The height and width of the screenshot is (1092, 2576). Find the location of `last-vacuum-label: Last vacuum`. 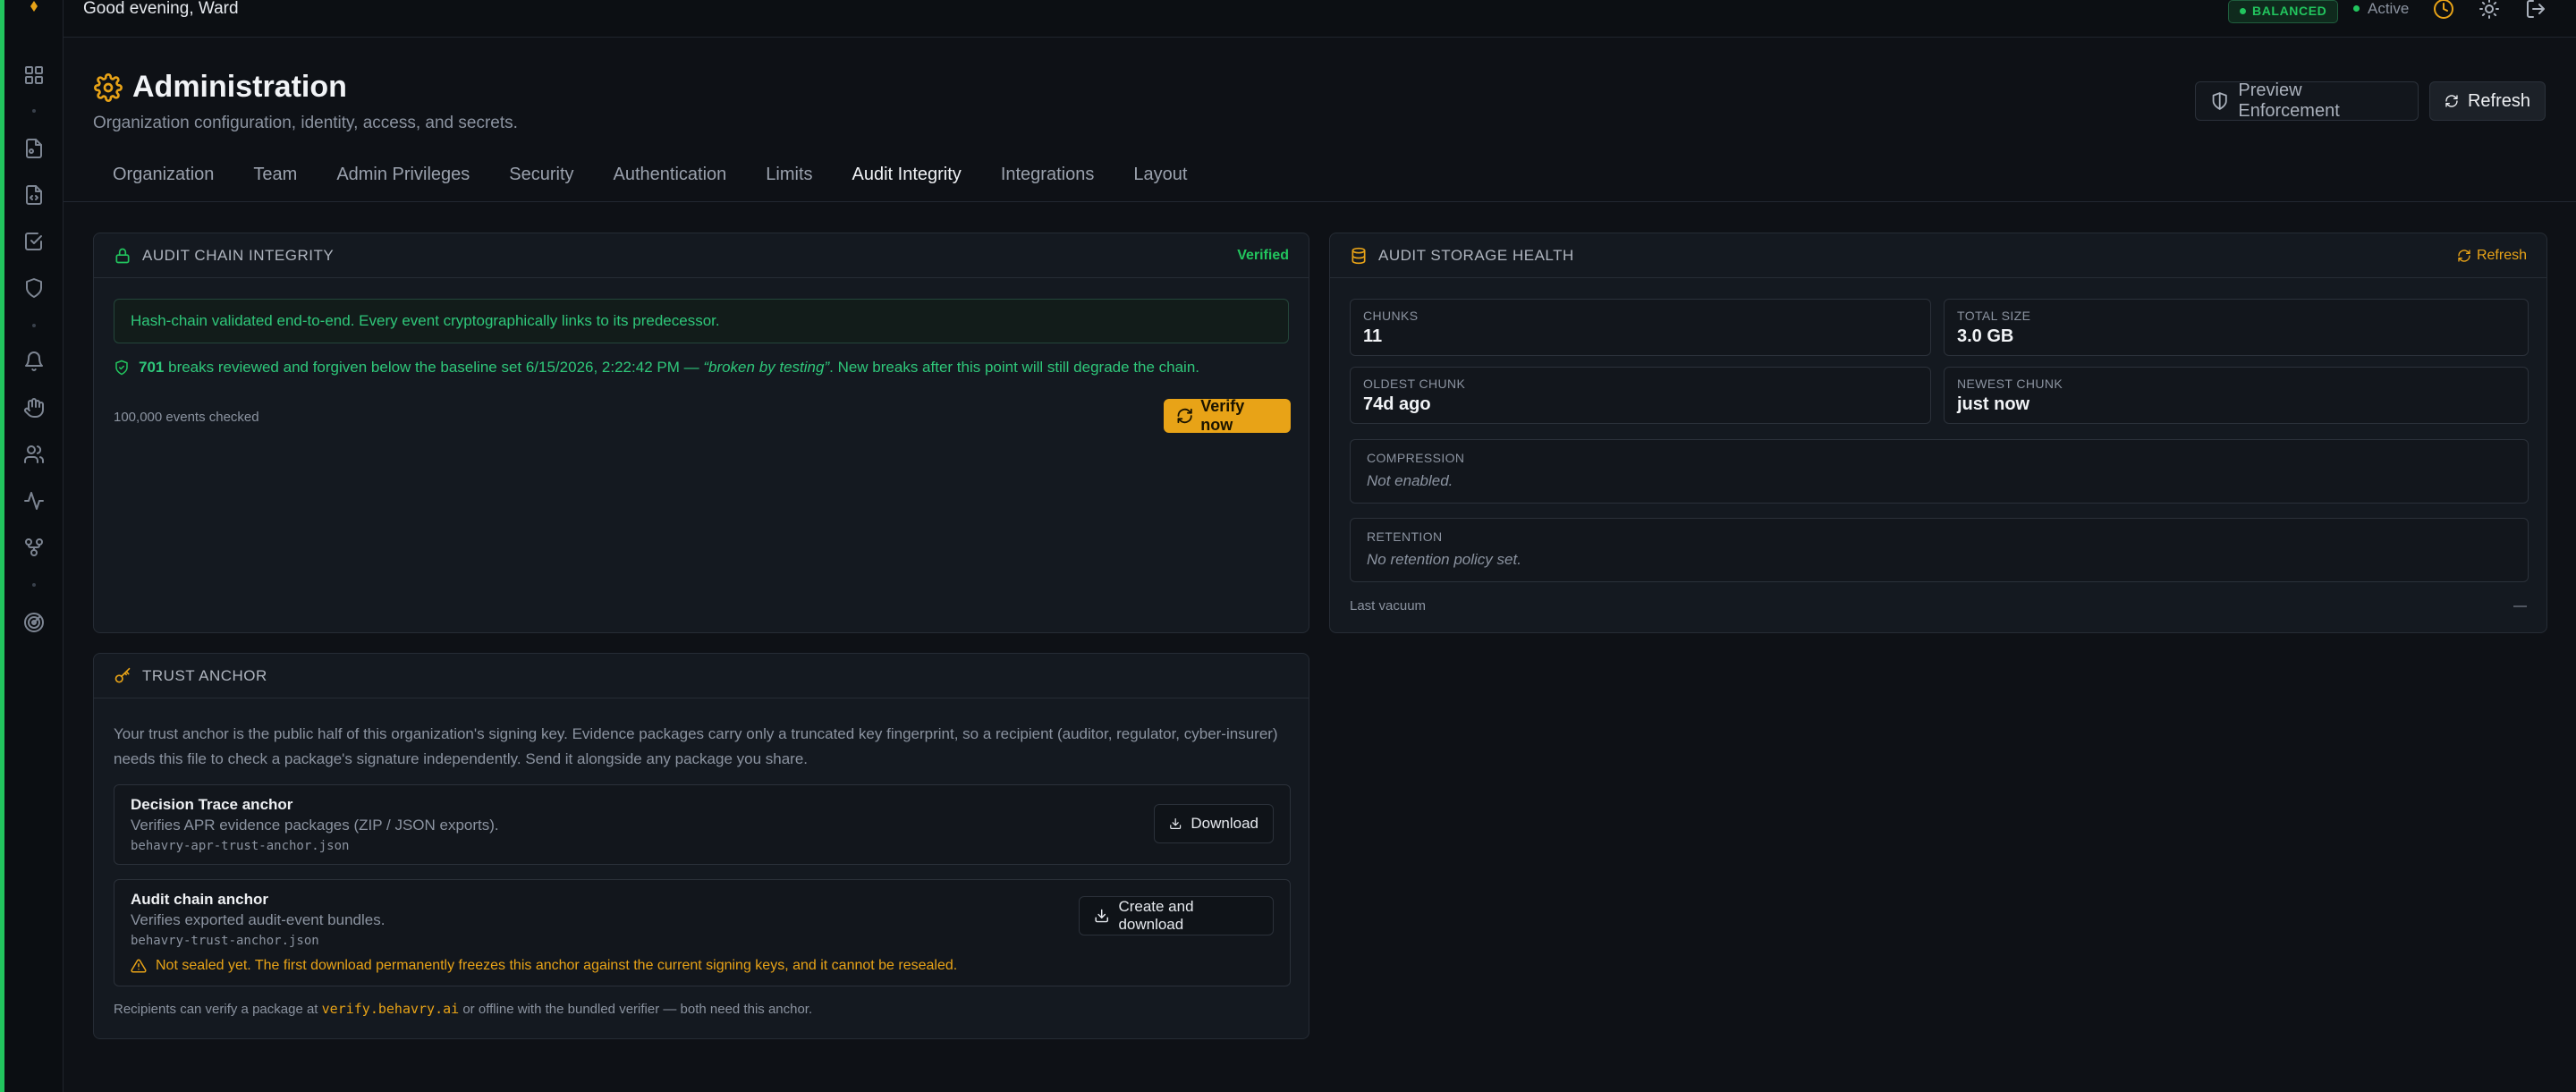

last-vacuum-label: Last vacuum is located at coordinates (1388, 606).